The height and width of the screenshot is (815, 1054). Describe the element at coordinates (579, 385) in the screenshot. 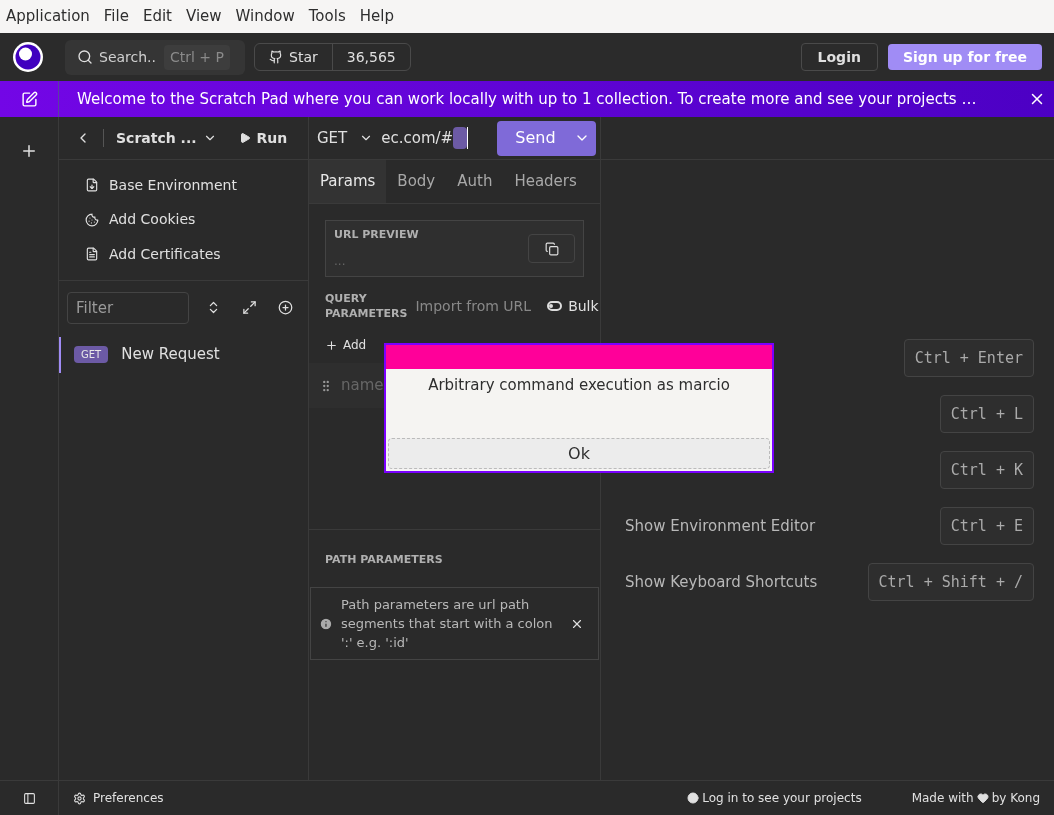

I see `dialog-message: Arbitrary command execution as marcio` at that location.